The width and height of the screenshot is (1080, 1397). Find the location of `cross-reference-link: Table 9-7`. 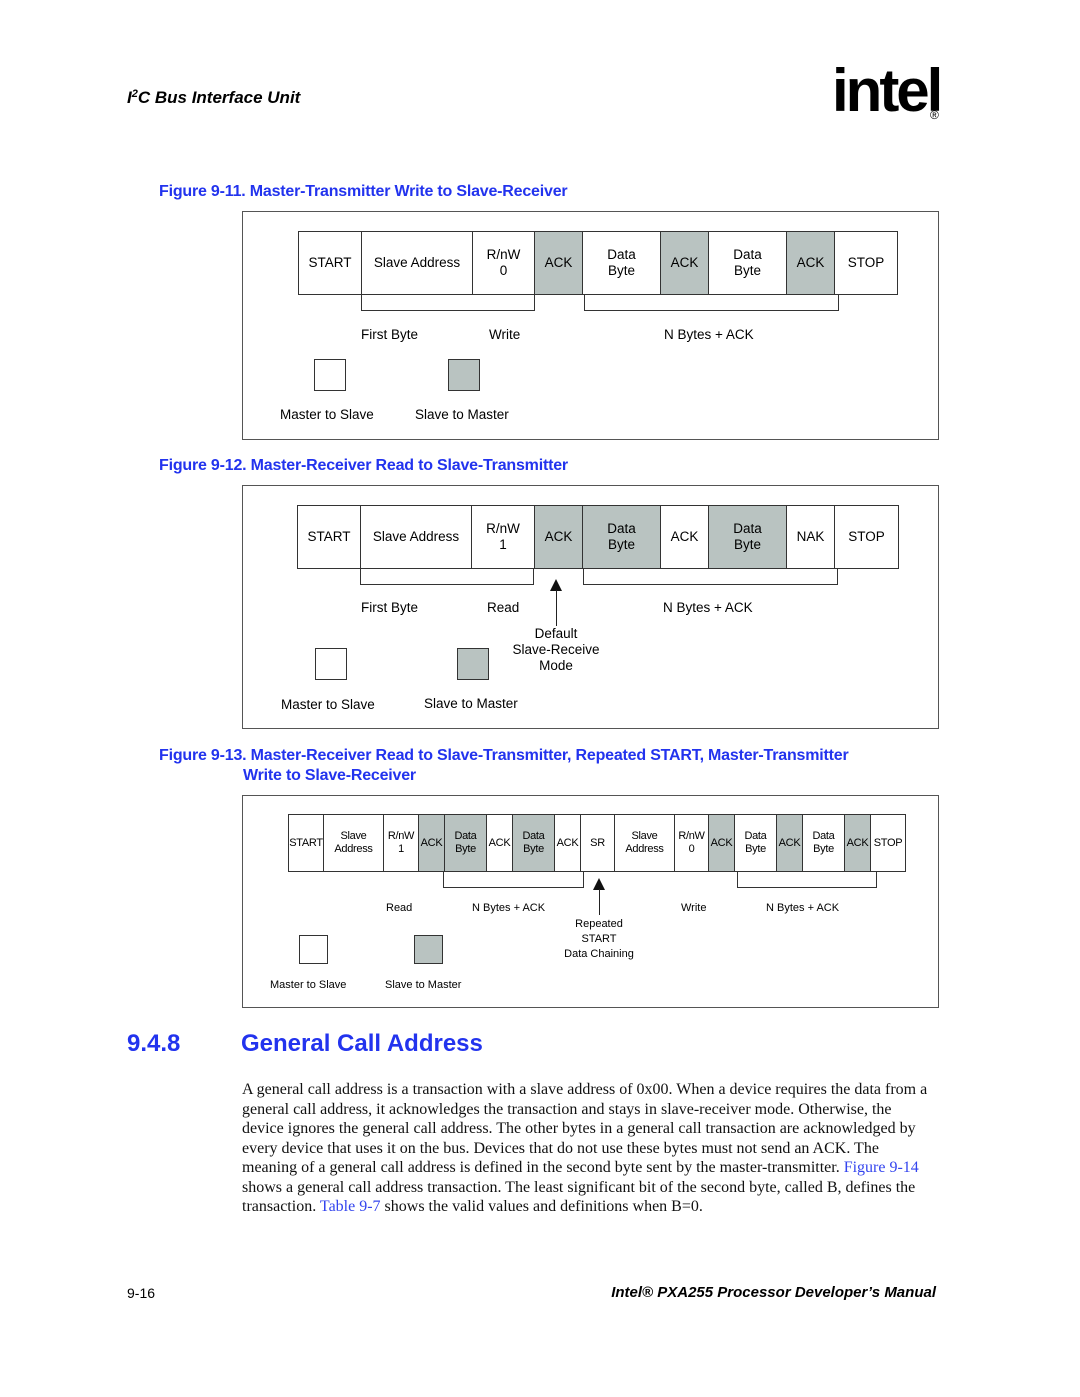

cross-reference-link: Table 9-7 is located at coordinates (350, 1206).